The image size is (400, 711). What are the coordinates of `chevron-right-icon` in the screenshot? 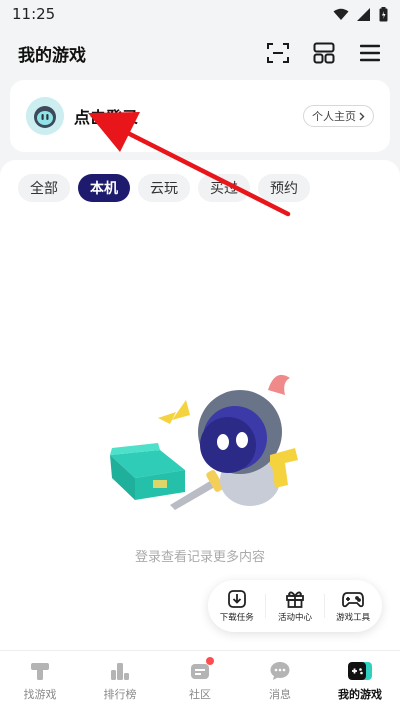 It's located at (362, 116).